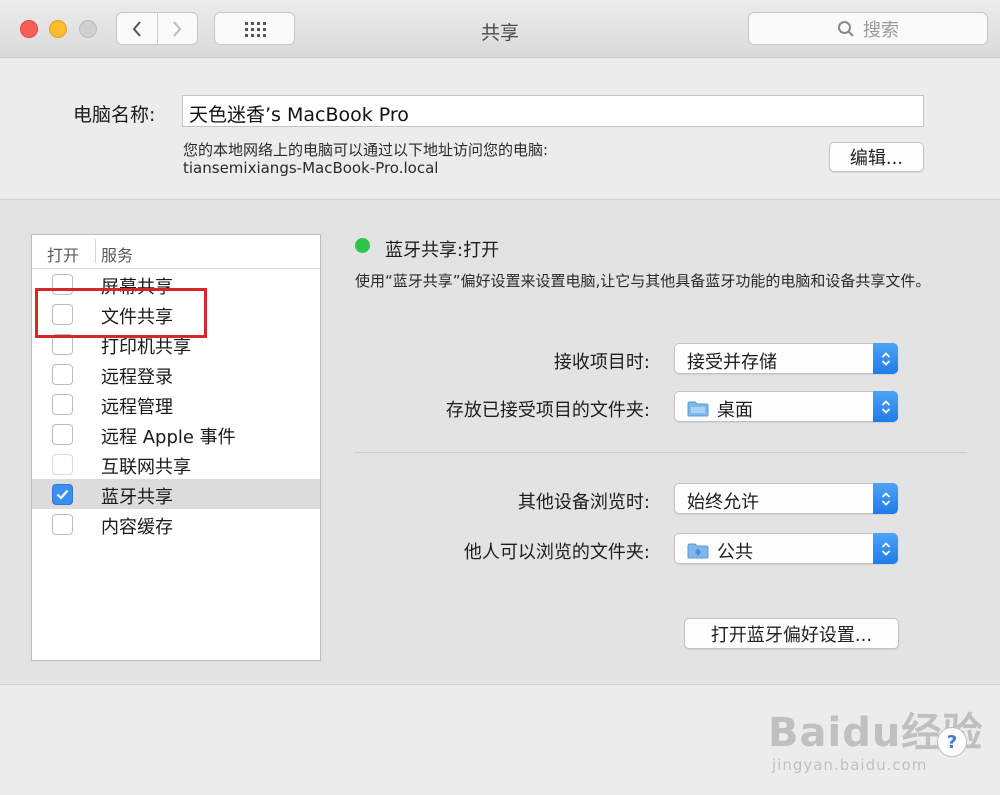 Image resolution: width=1000 pixels, height=795 pixels. I want to click on checkmark-icon, so click(62, 494).